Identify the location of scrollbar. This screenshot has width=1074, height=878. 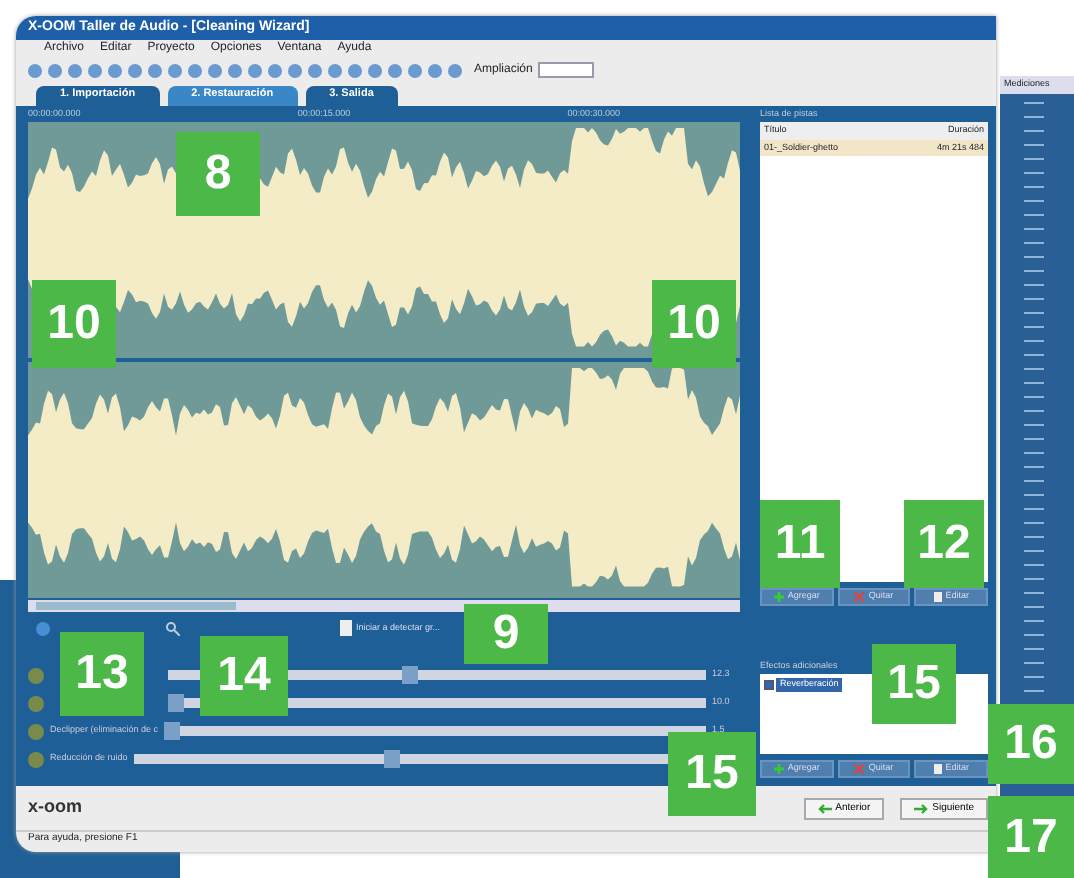
(384, 606).